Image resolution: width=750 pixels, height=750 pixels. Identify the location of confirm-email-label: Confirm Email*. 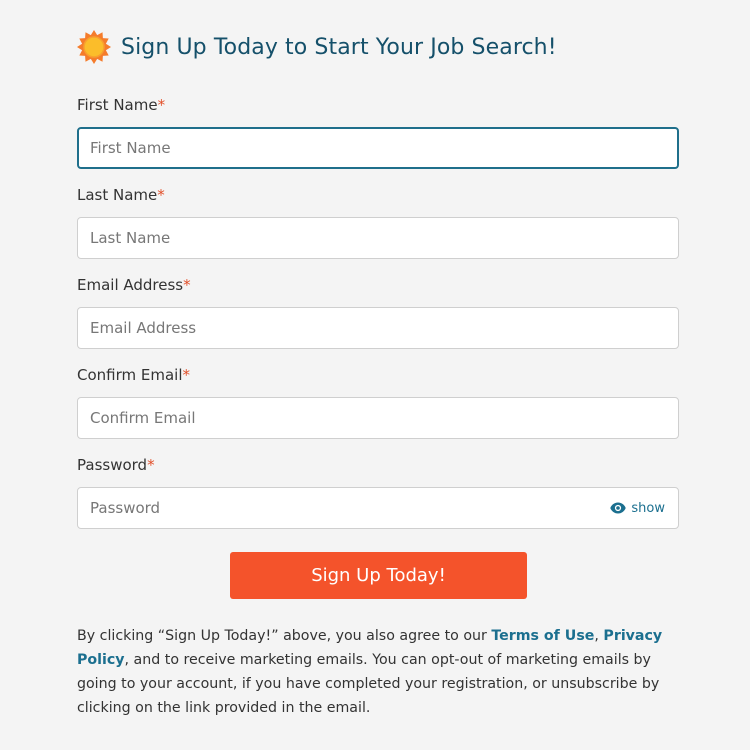
(378, 375).